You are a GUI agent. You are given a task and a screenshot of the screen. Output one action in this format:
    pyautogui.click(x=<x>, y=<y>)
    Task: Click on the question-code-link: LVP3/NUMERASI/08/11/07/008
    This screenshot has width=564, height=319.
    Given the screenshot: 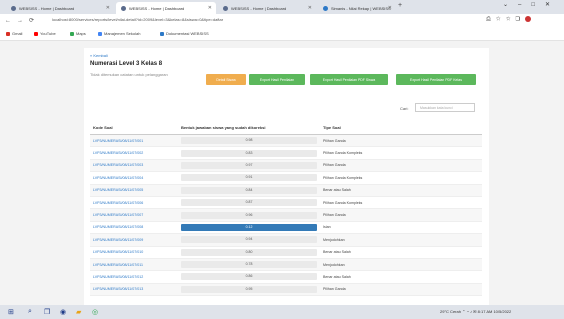 What is the action you would take?
    pyautogui.click(x=134, y=228)
    